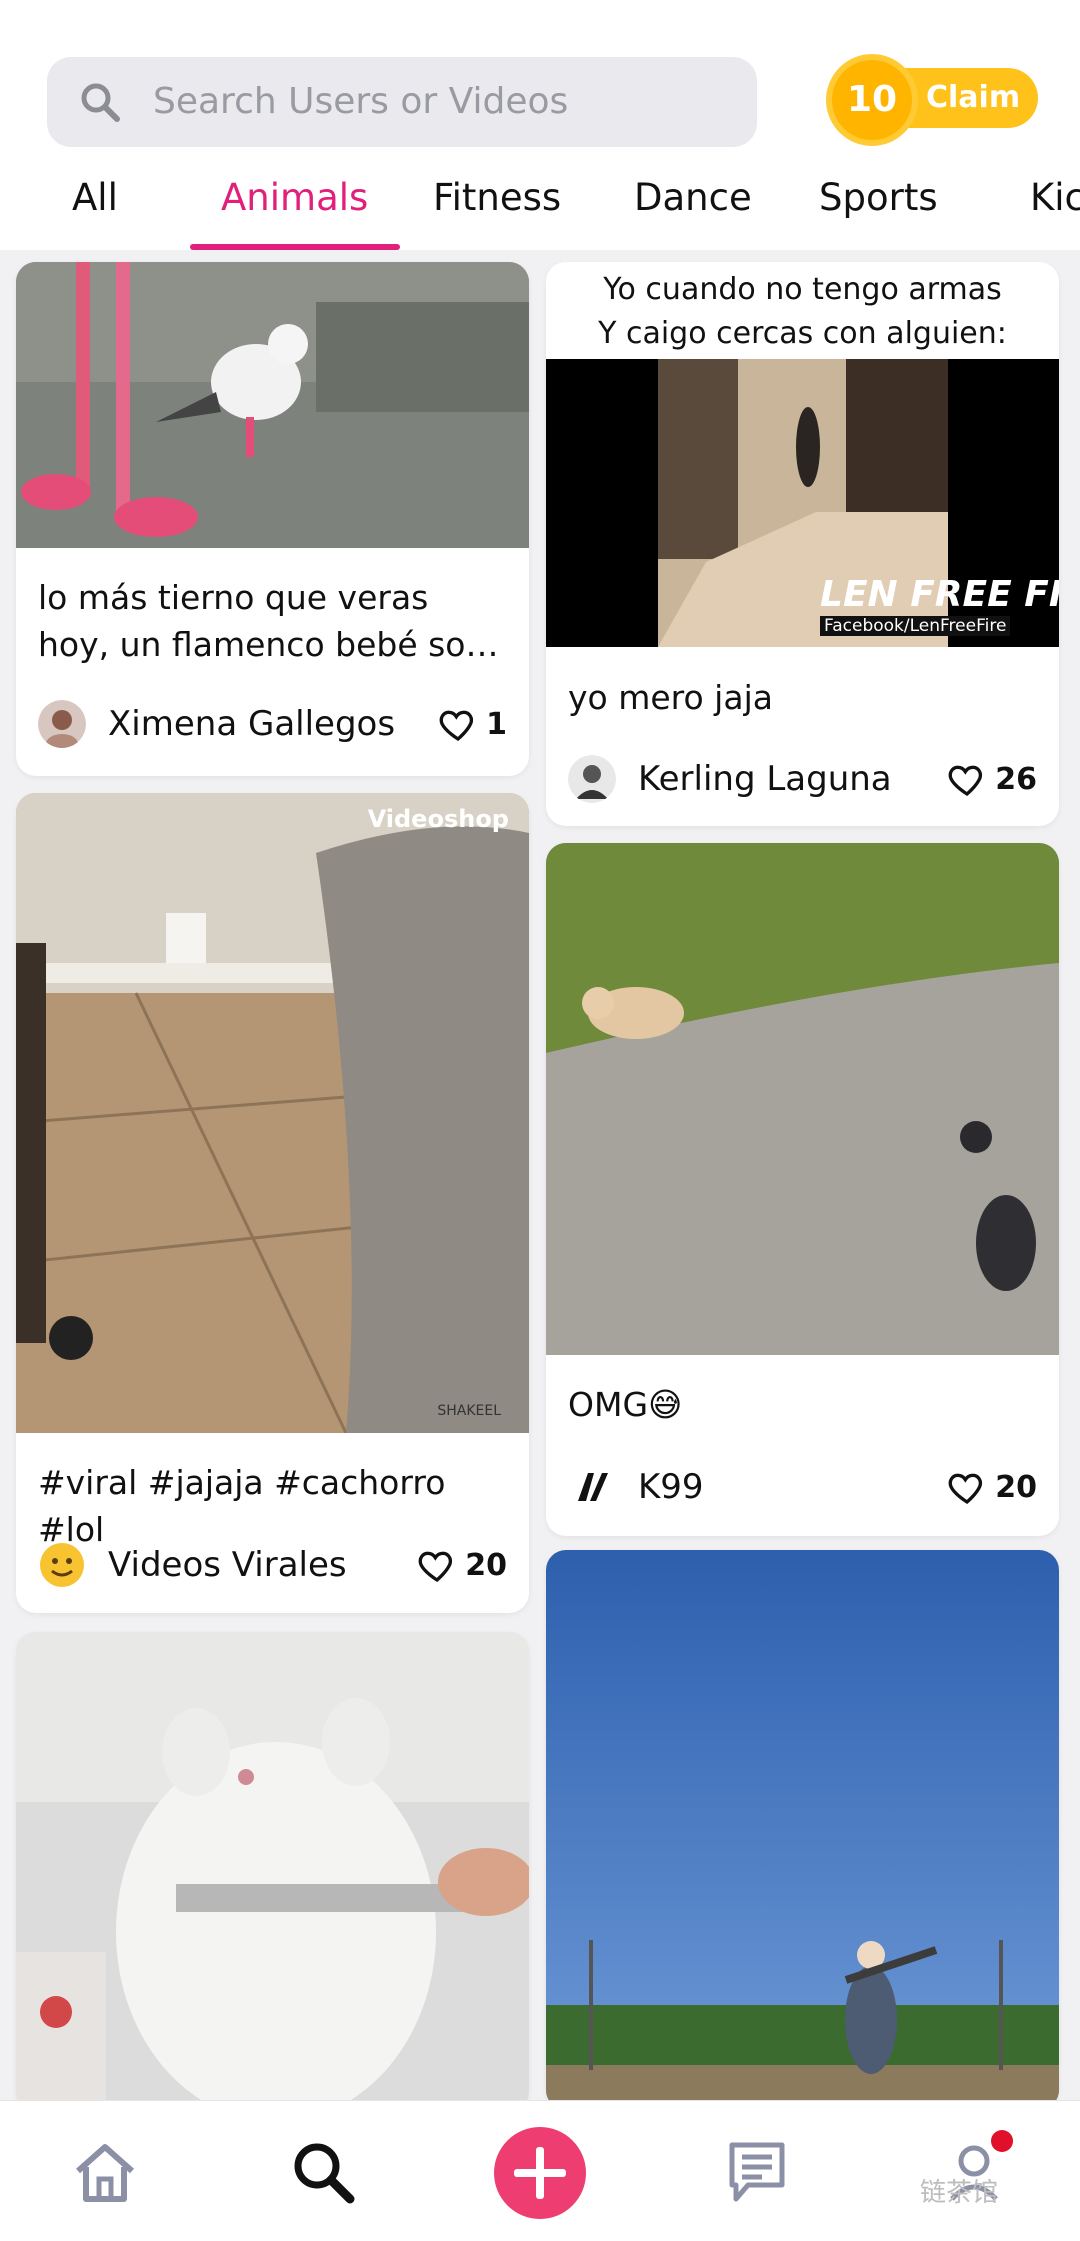  I want to click on tab-animals: Animals, so click(294, 198).